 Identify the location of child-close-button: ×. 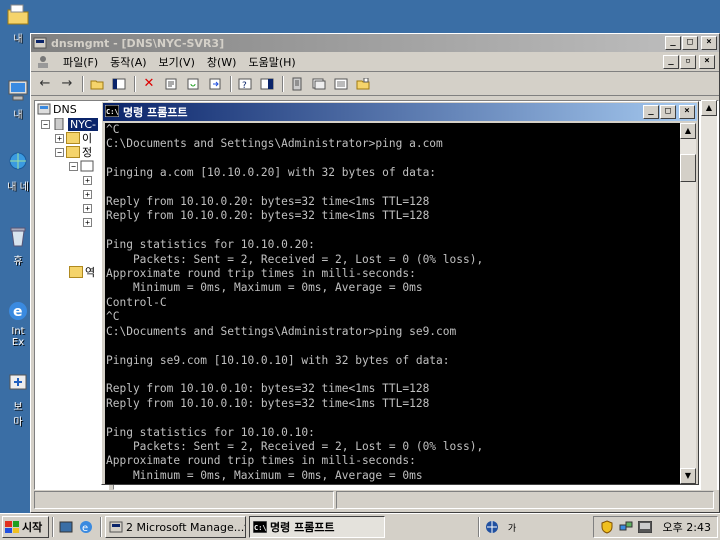
(707, 61).